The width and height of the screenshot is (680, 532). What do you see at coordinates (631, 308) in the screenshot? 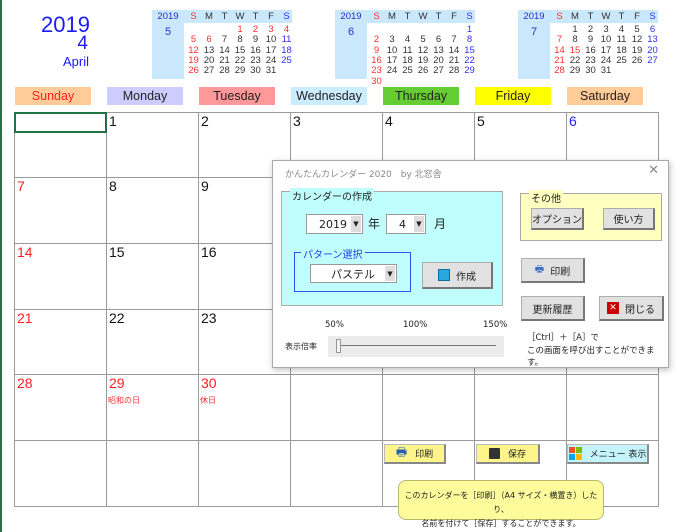
I see `close-button: ✕ 閉じる` at bounding box center [631, 308].